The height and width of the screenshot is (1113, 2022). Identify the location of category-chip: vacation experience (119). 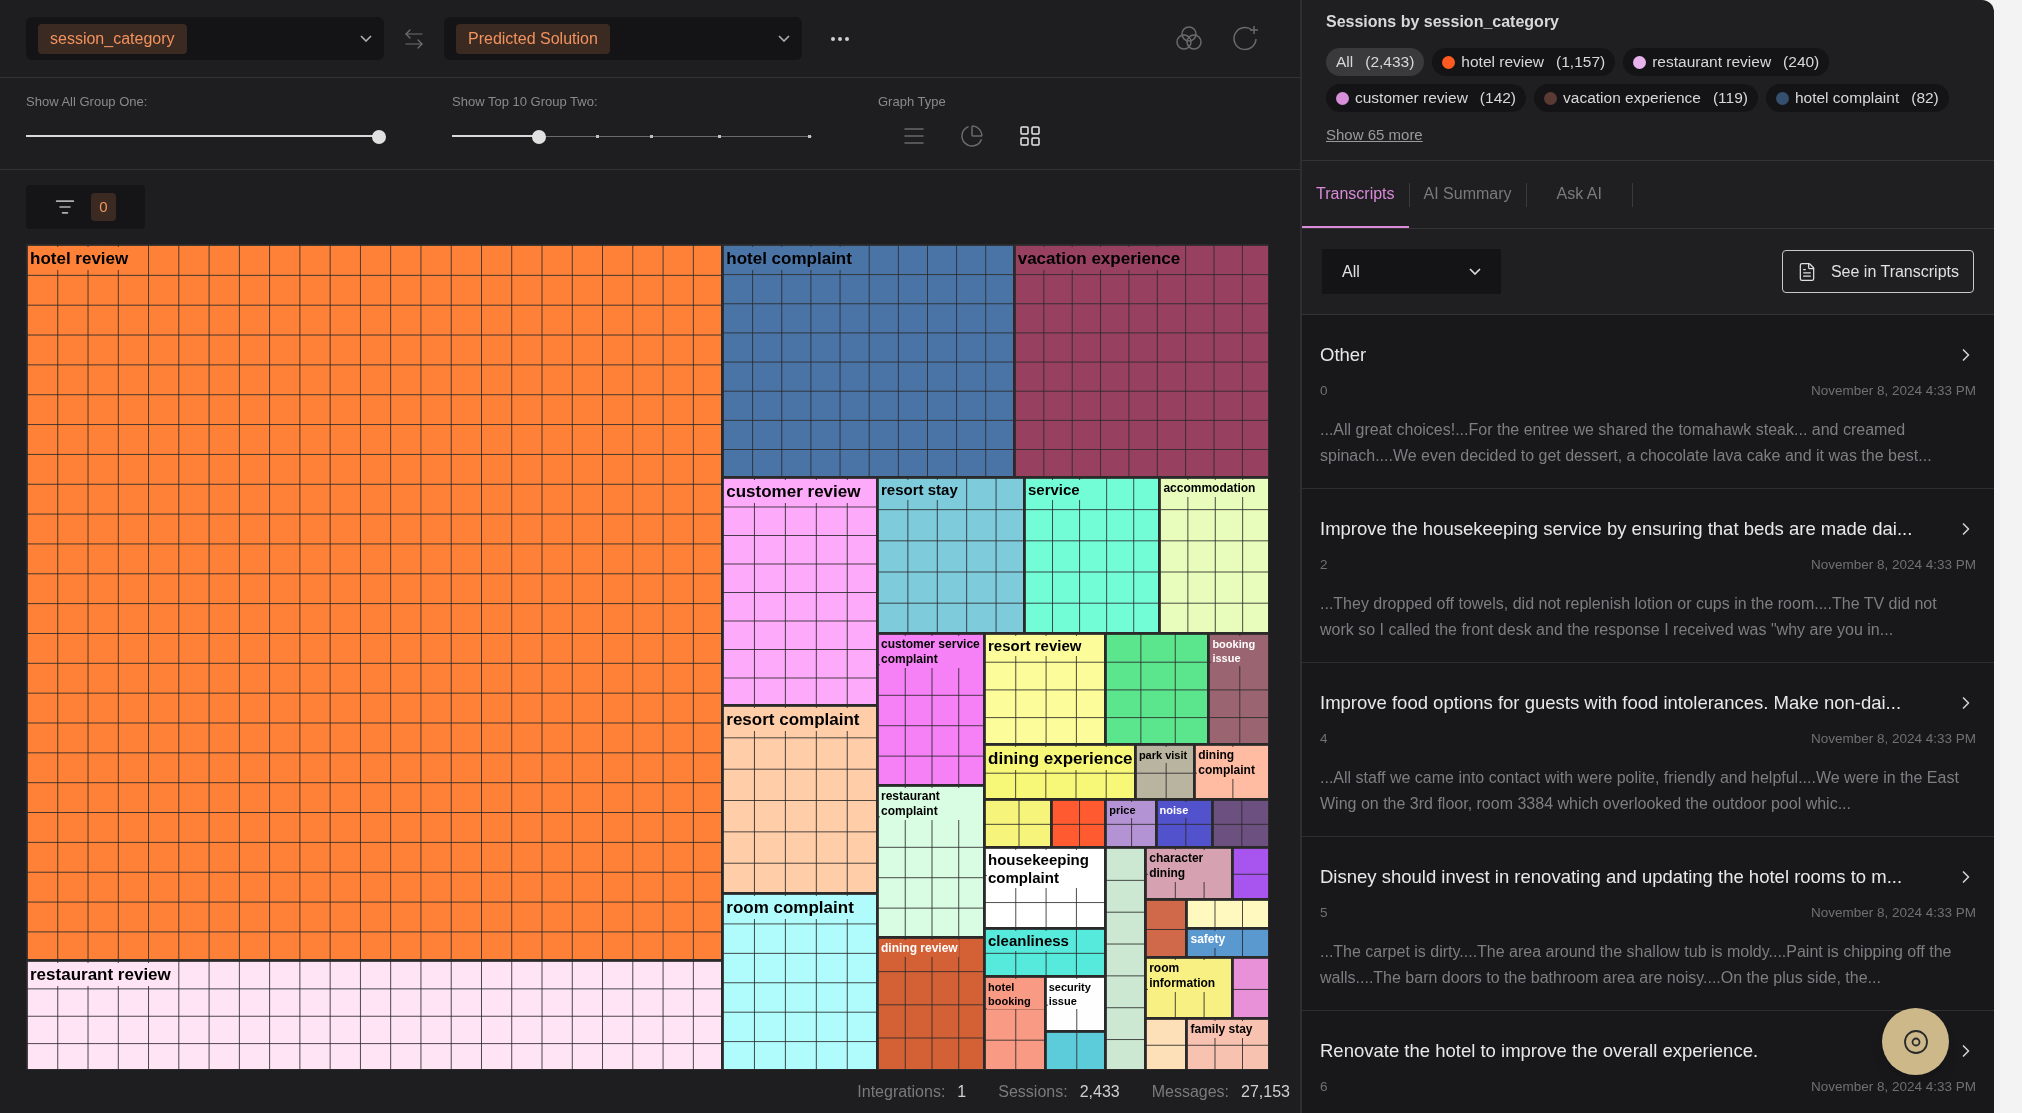
(1646, 98).